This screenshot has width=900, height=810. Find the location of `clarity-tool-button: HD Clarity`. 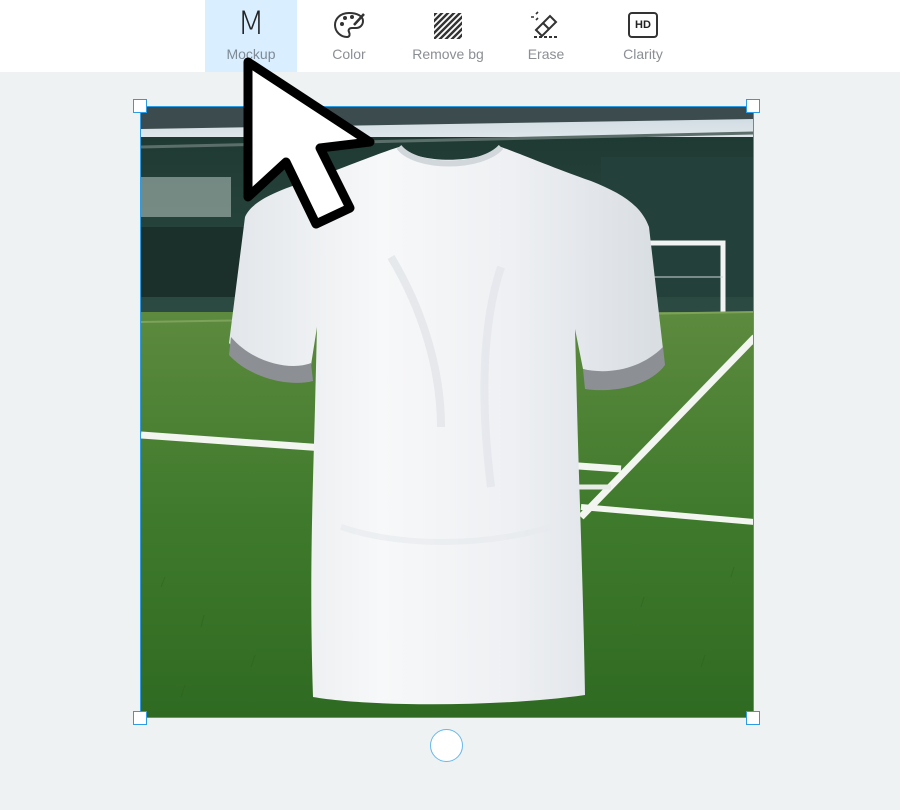

clarity-tool-button: HD Clarity is located at coordinates (643, 36).